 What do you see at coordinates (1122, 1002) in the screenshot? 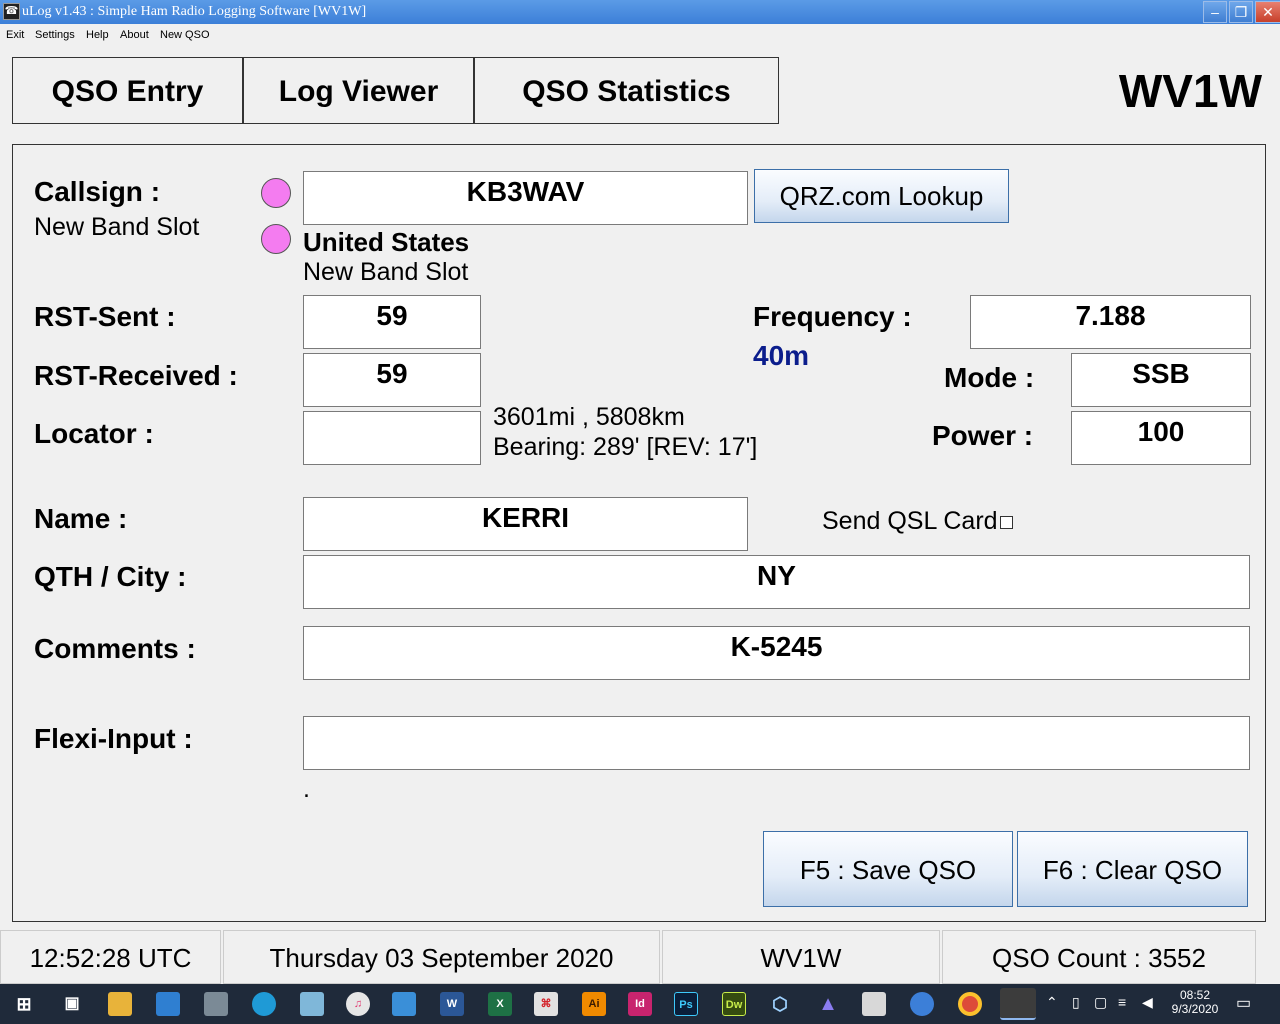
I see `wifi-icon: ≡` at bounding box center [1122, 1002].